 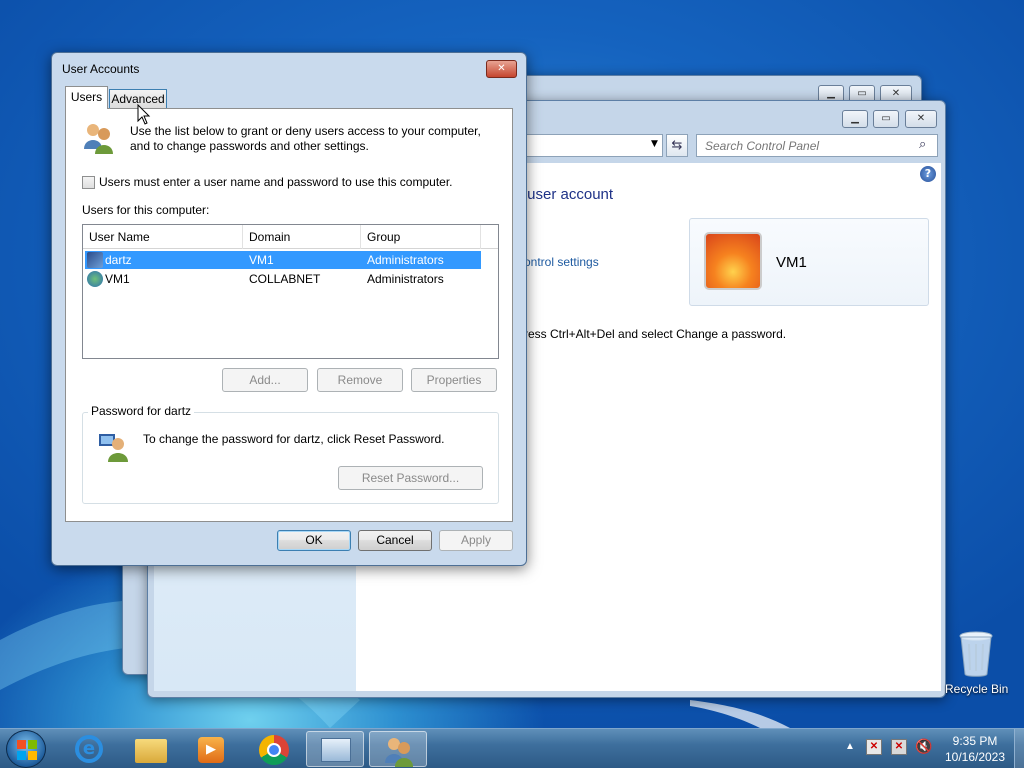 I want to click on windows-logo-icon, so click(x=27, y=750).